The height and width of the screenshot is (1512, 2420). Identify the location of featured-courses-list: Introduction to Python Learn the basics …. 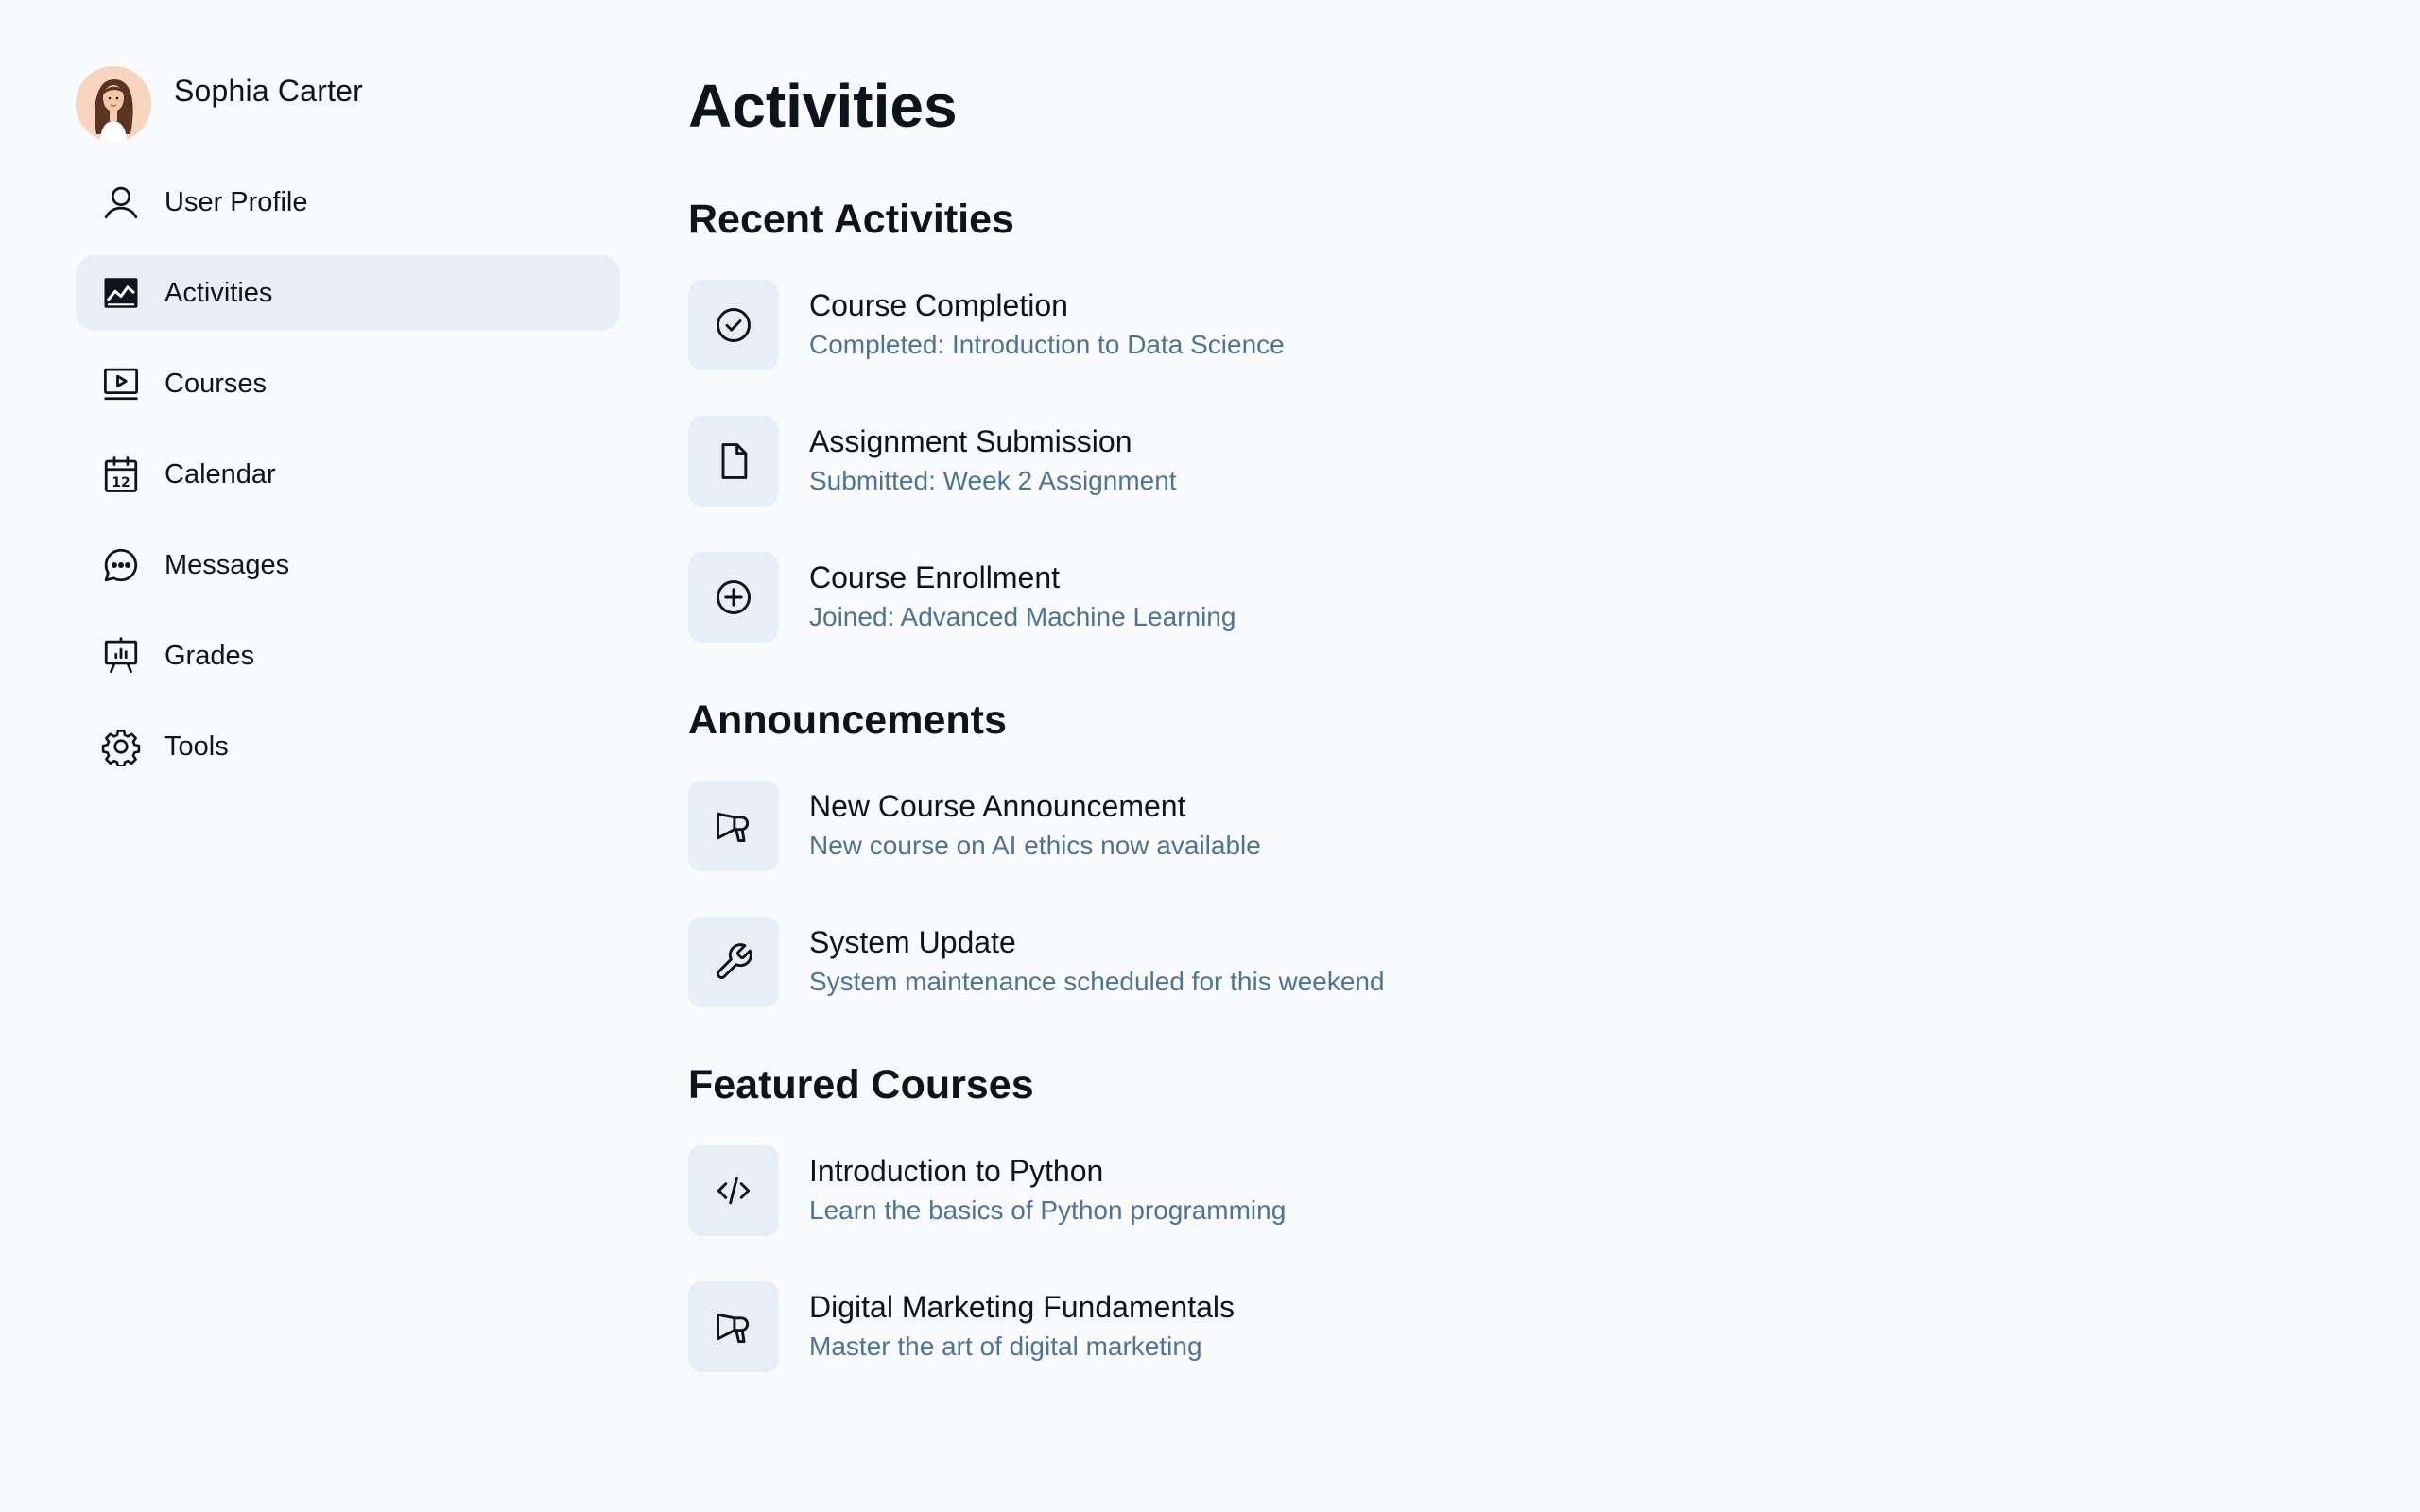
(1520, 1258).